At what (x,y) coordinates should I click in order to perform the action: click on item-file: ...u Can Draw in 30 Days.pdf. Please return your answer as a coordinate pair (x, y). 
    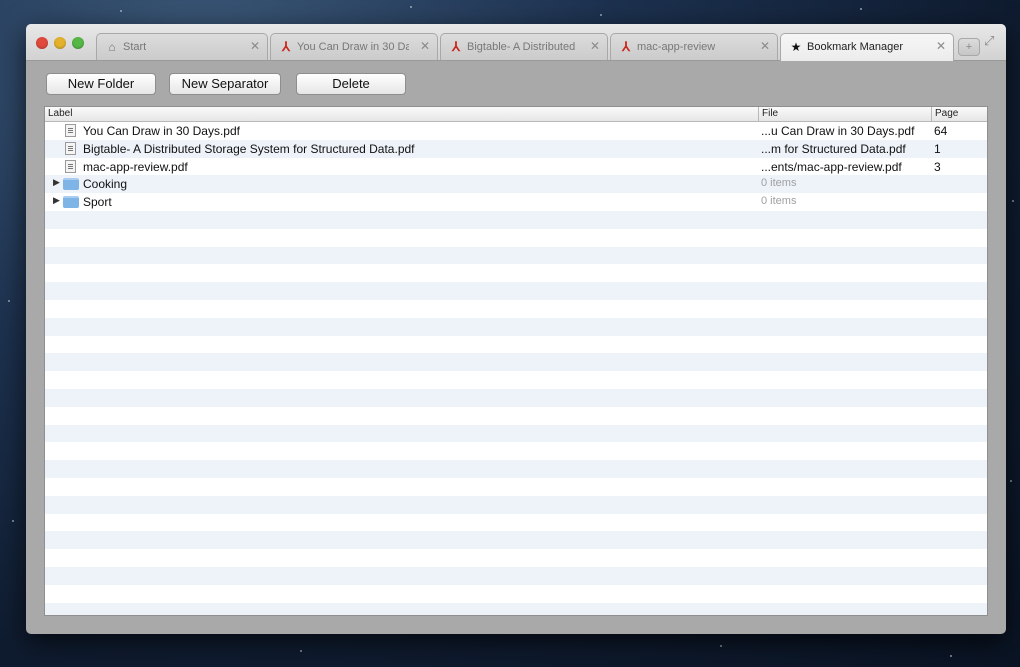
    Looking at the image, I should click on (838, 131).